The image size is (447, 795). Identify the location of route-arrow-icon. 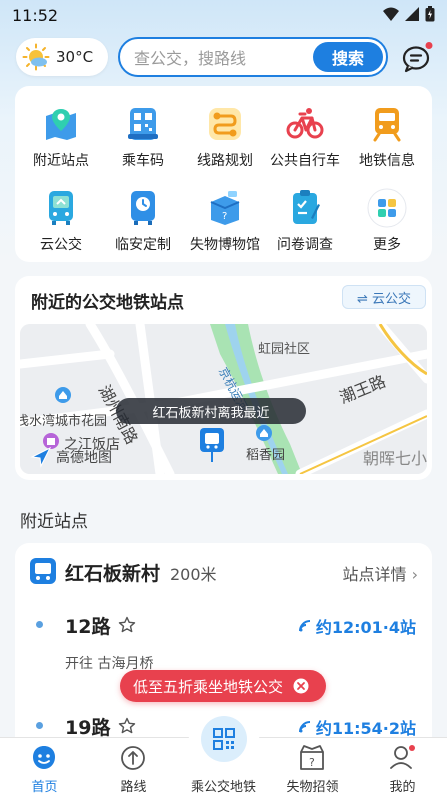
(133, 758).